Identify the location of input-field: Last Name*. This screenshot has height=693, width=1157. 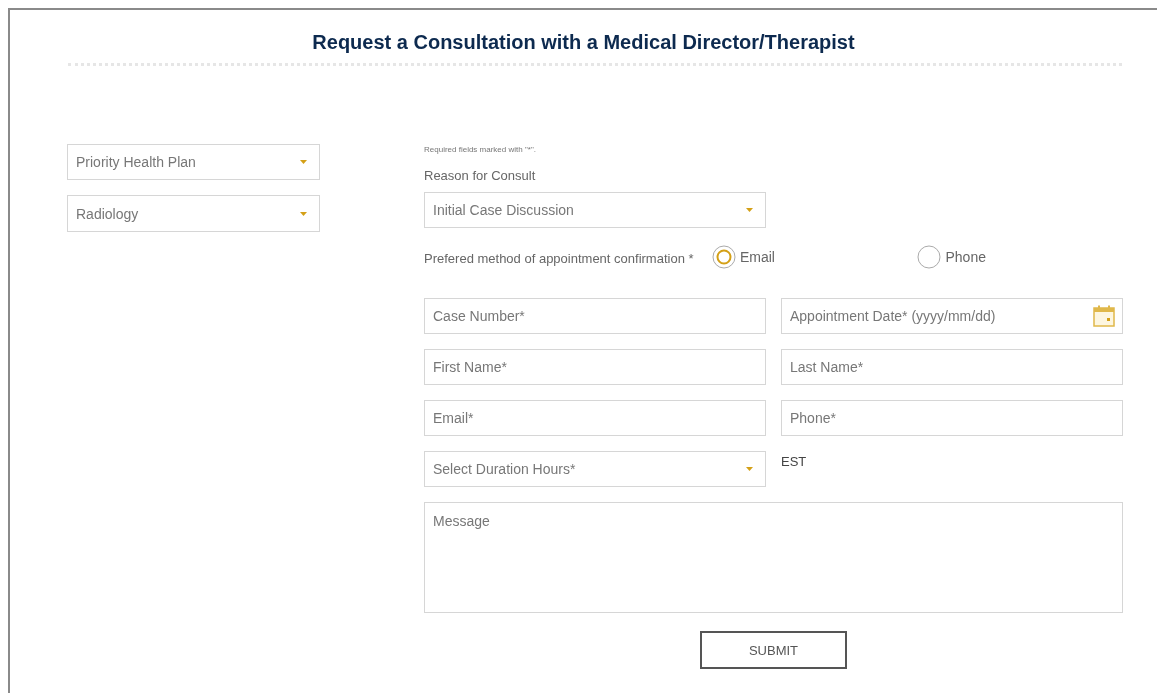
(952, 367).